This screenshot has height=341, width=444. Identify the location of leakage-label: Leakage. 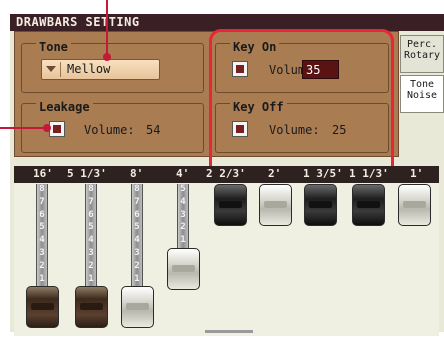
(64, 107).